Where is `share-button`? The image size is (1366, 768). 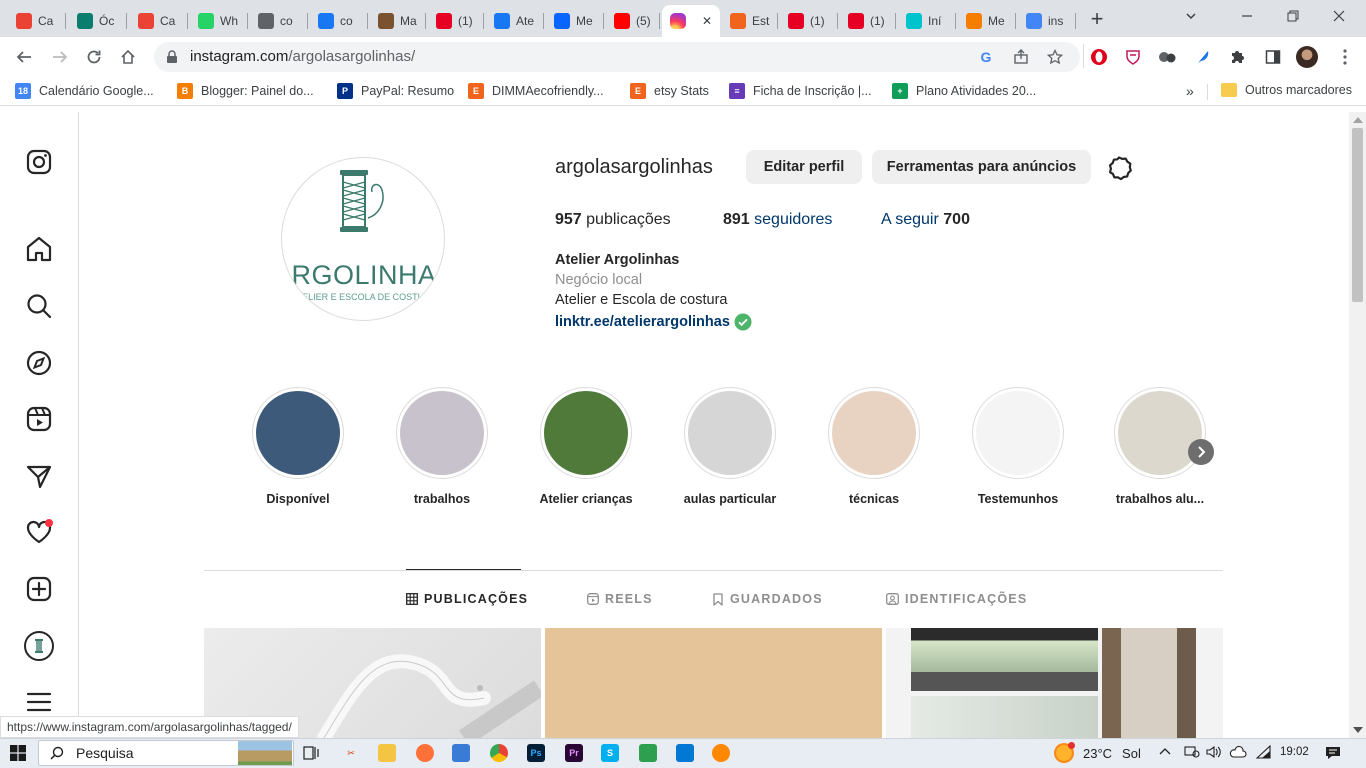 share-button is located at coordinates (1021, 57).